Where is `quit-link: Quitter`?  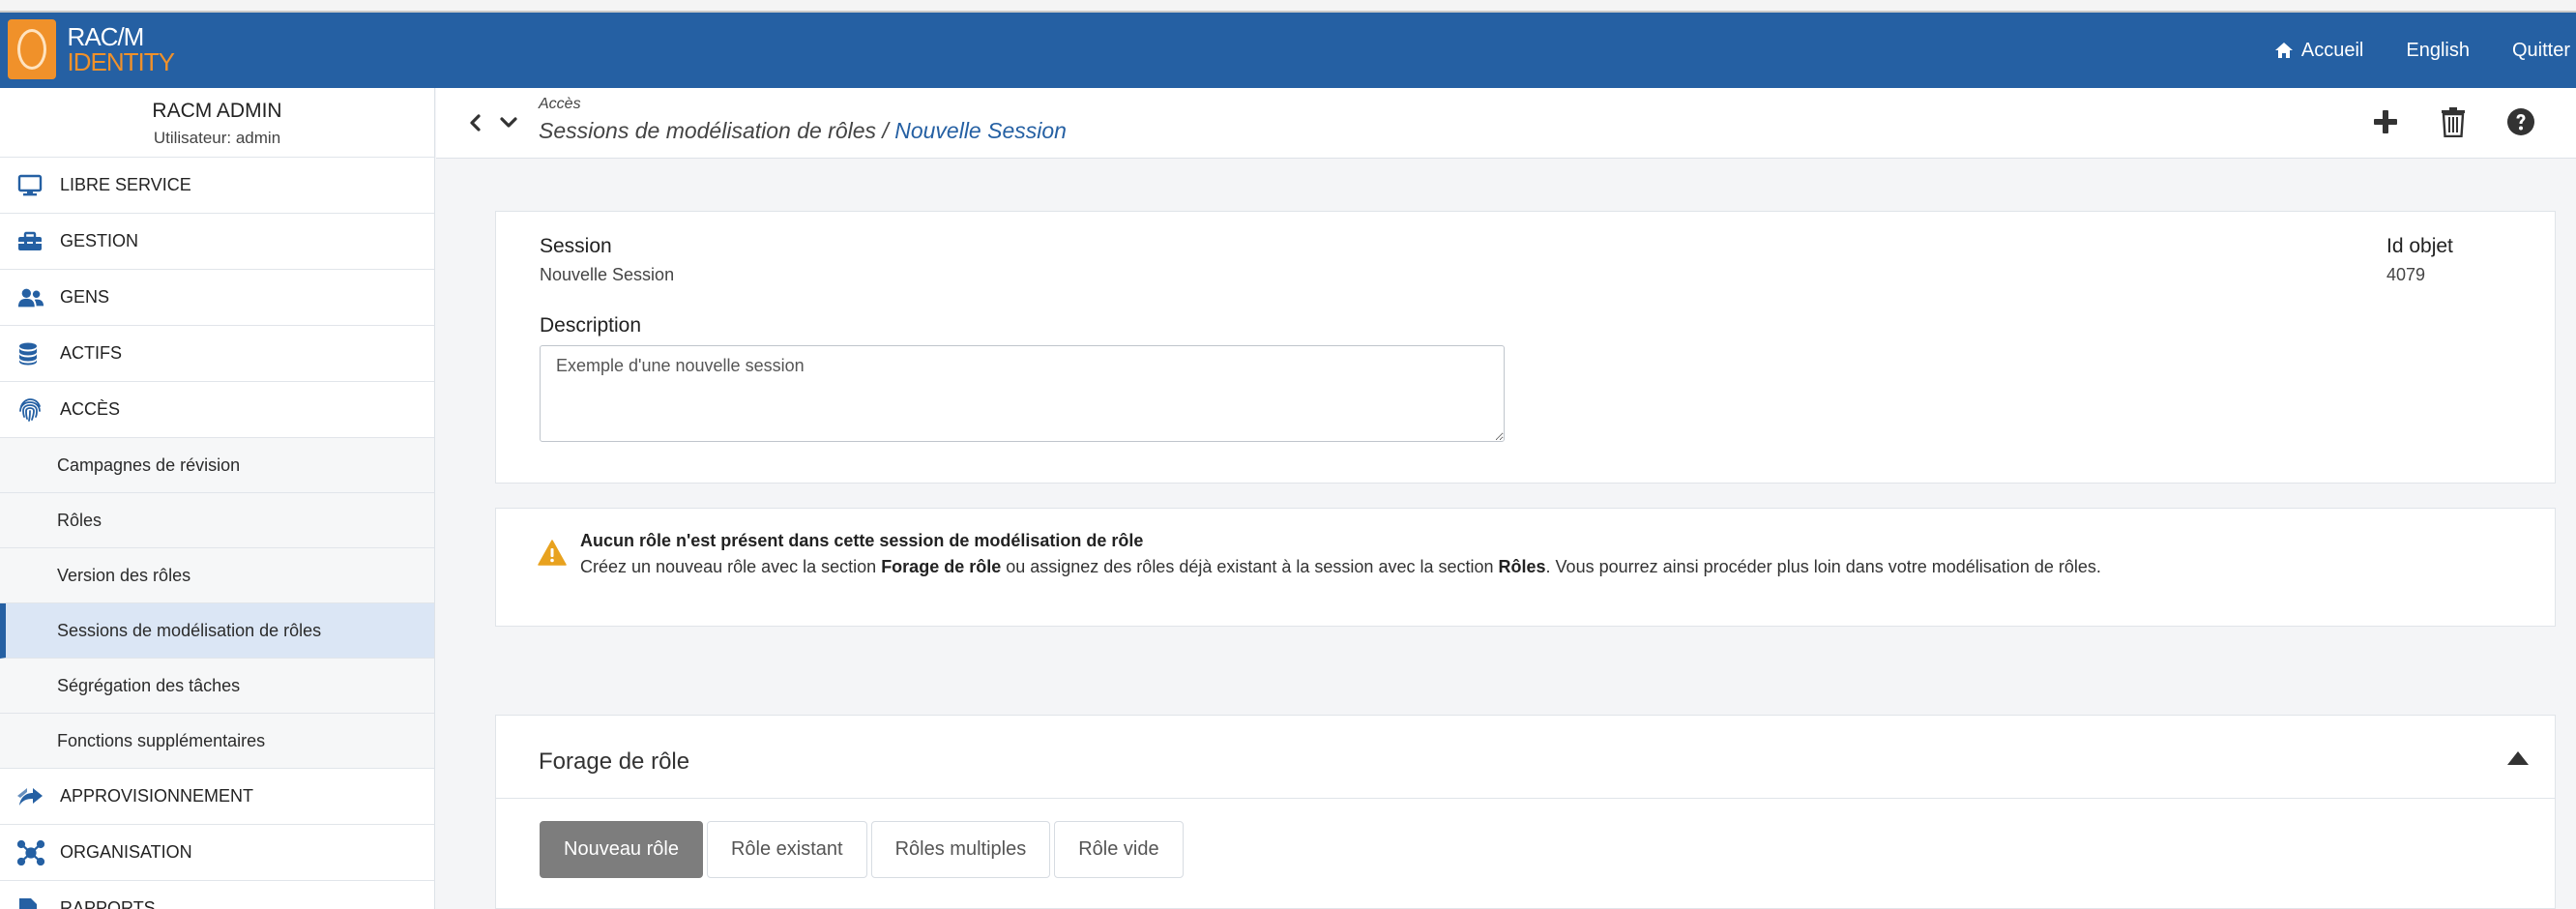
quit-link: Quitter is located at coordinates (2541, 51).